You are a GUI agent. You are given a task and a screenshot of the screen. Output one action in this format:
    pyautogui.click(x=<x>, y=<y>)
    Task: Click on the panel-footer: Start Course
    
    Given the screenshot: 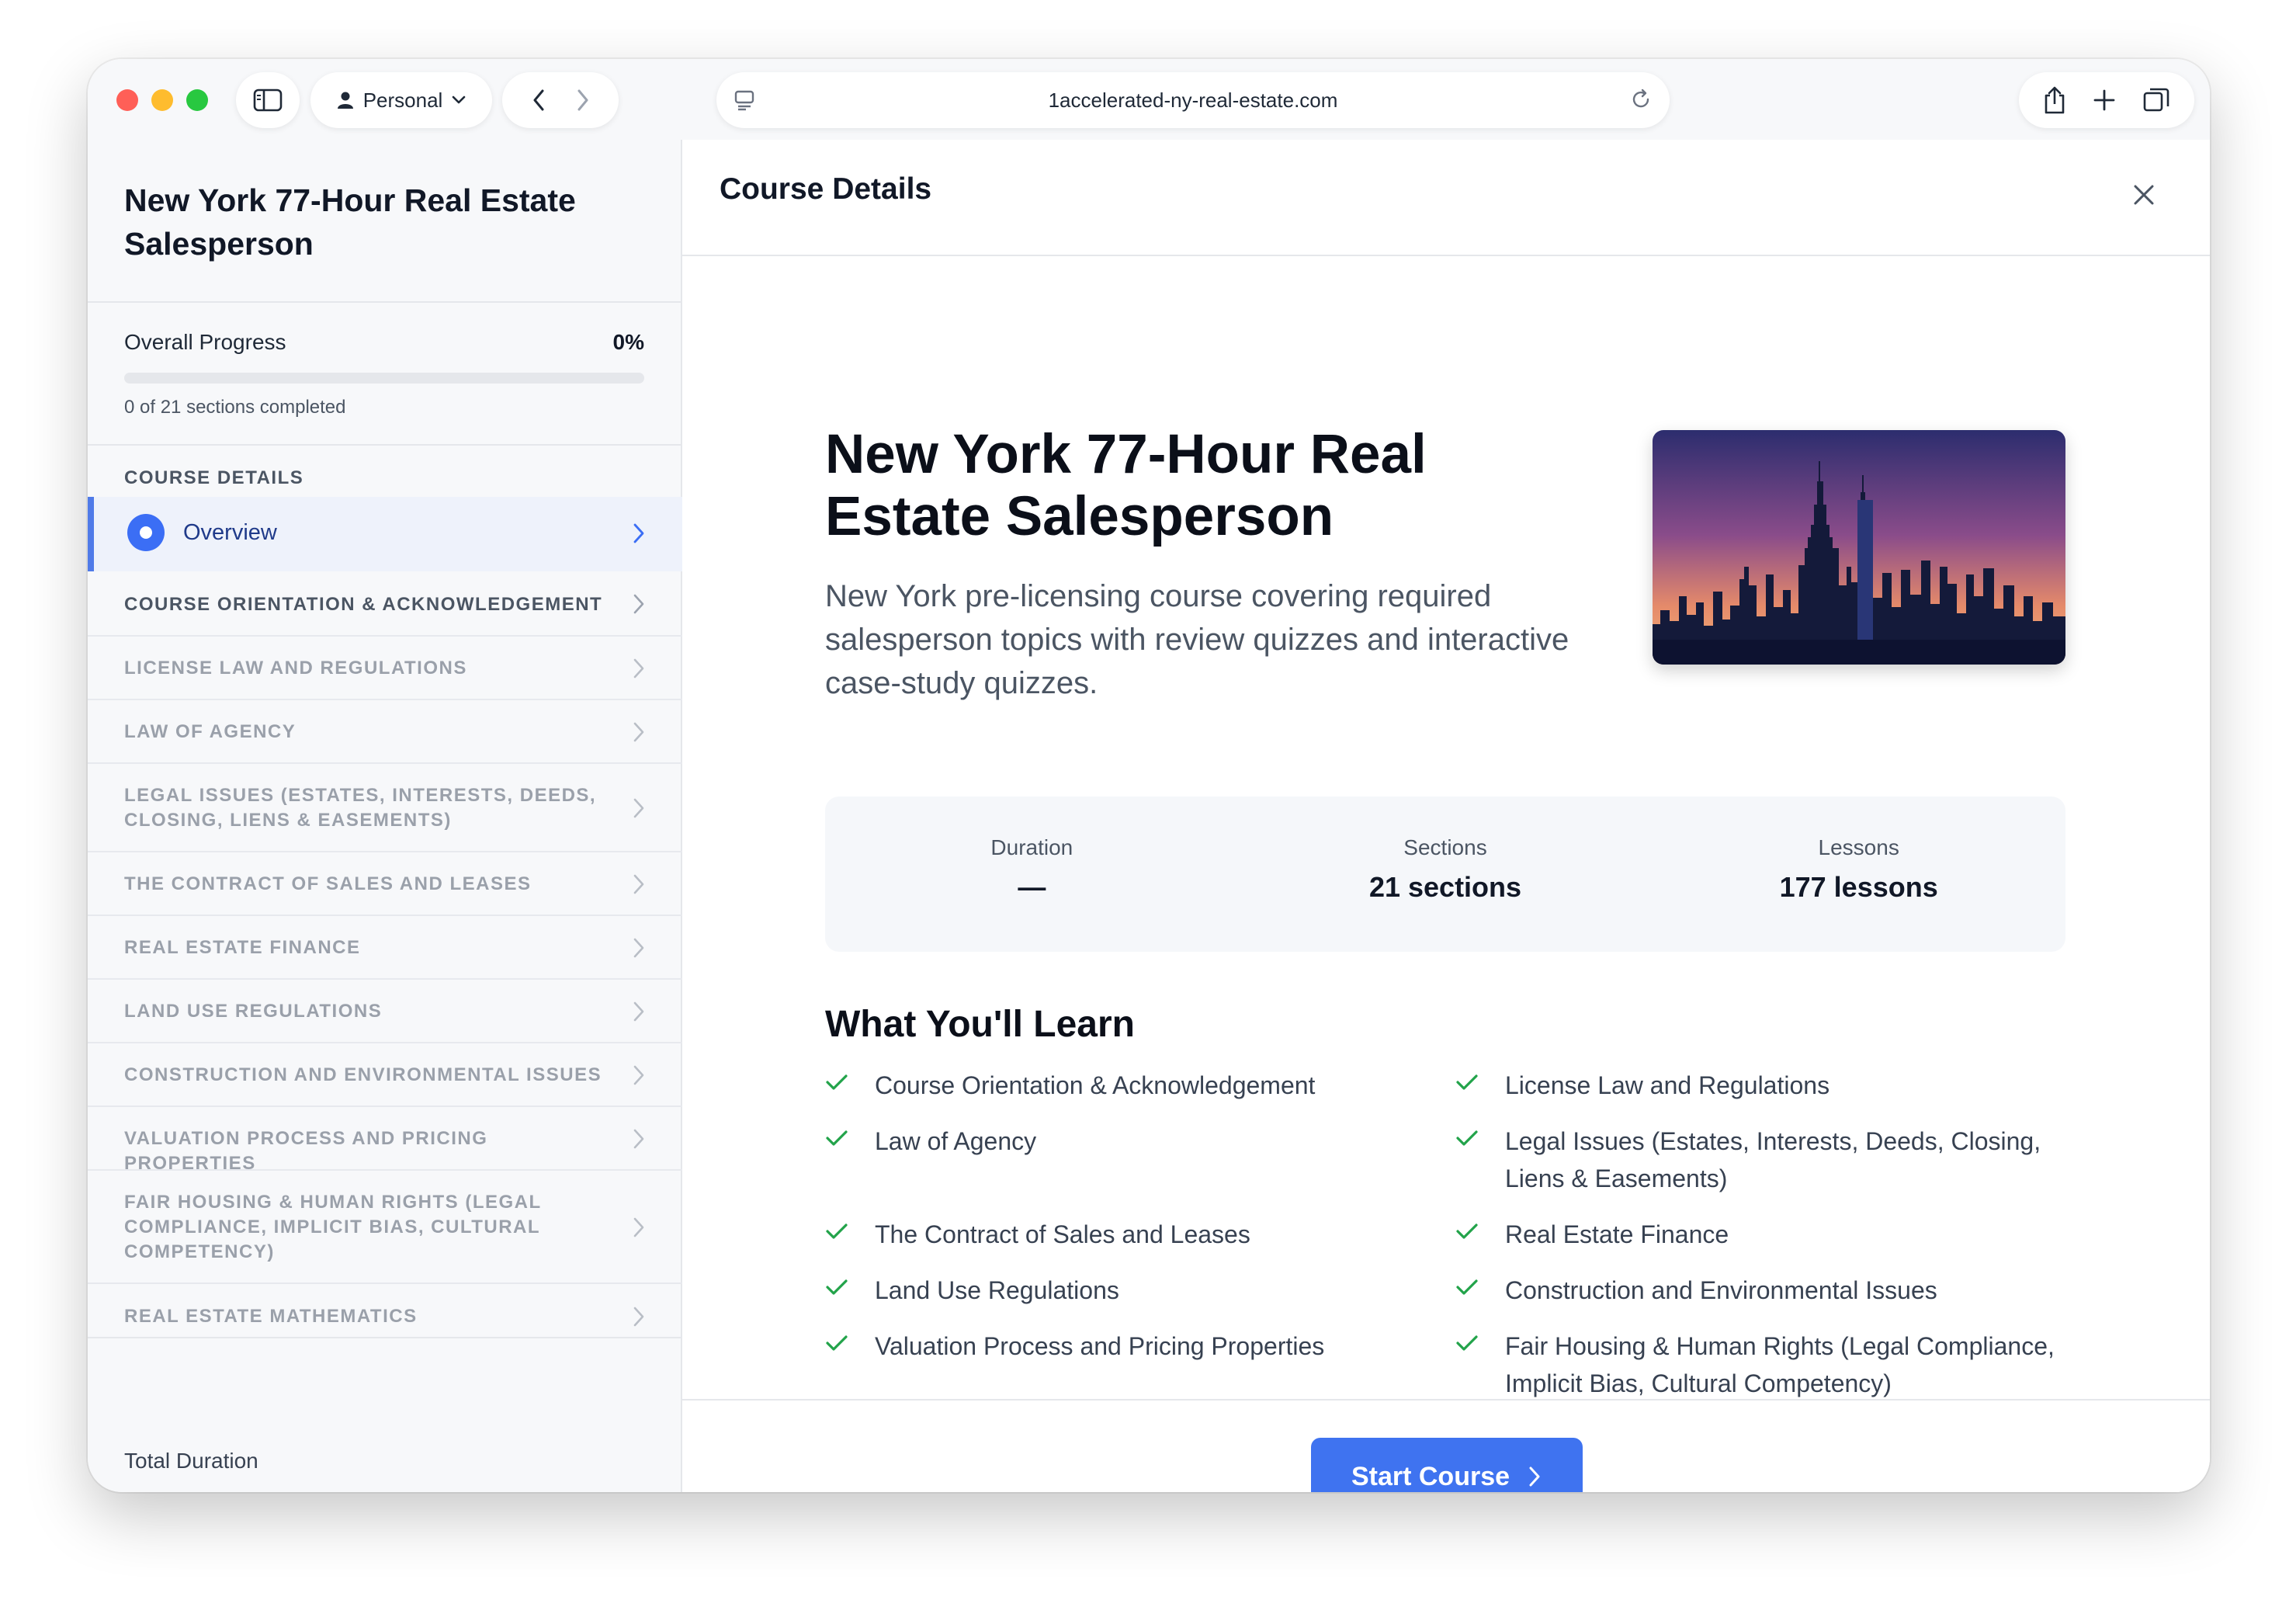 What is the action you would take?
    pyautogui.click(x=1446, y=1445)
    